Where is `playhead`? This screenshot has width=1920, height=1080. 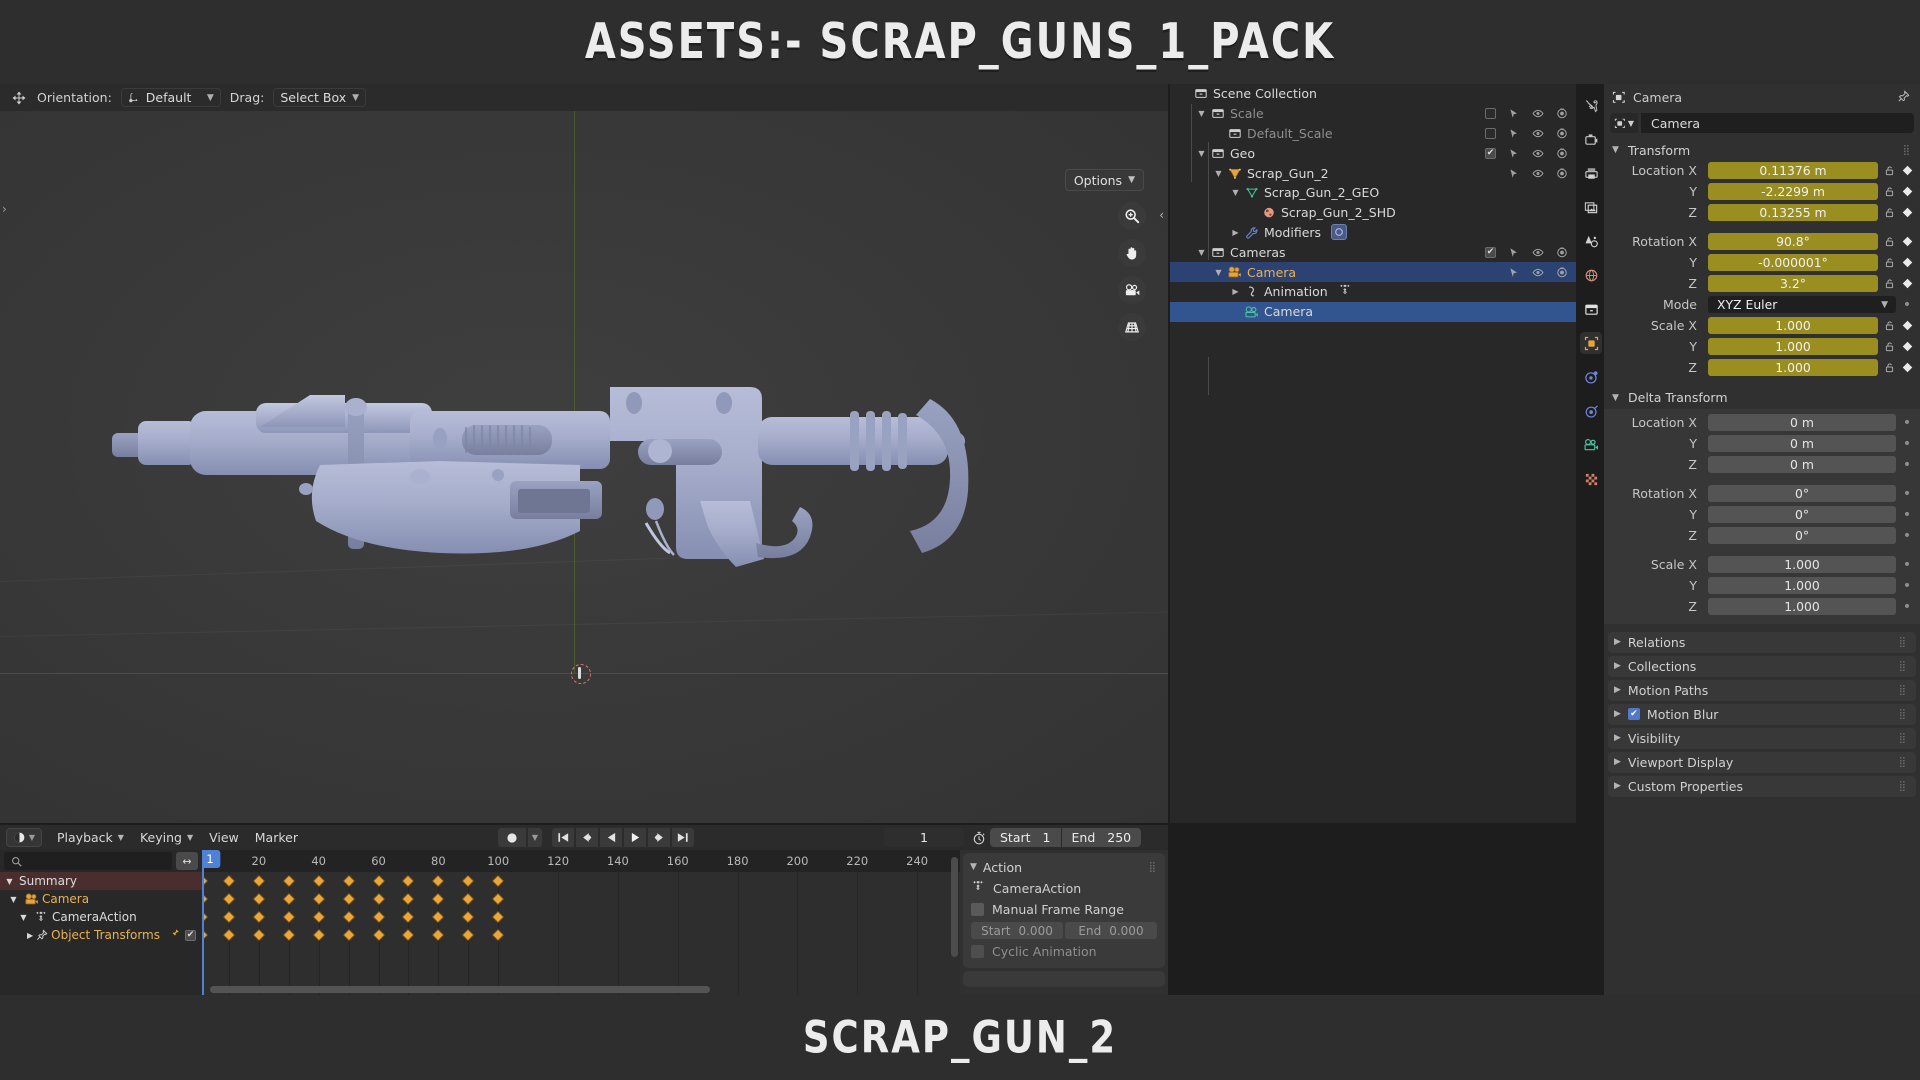
playhead is located at coordinates (203, 922).